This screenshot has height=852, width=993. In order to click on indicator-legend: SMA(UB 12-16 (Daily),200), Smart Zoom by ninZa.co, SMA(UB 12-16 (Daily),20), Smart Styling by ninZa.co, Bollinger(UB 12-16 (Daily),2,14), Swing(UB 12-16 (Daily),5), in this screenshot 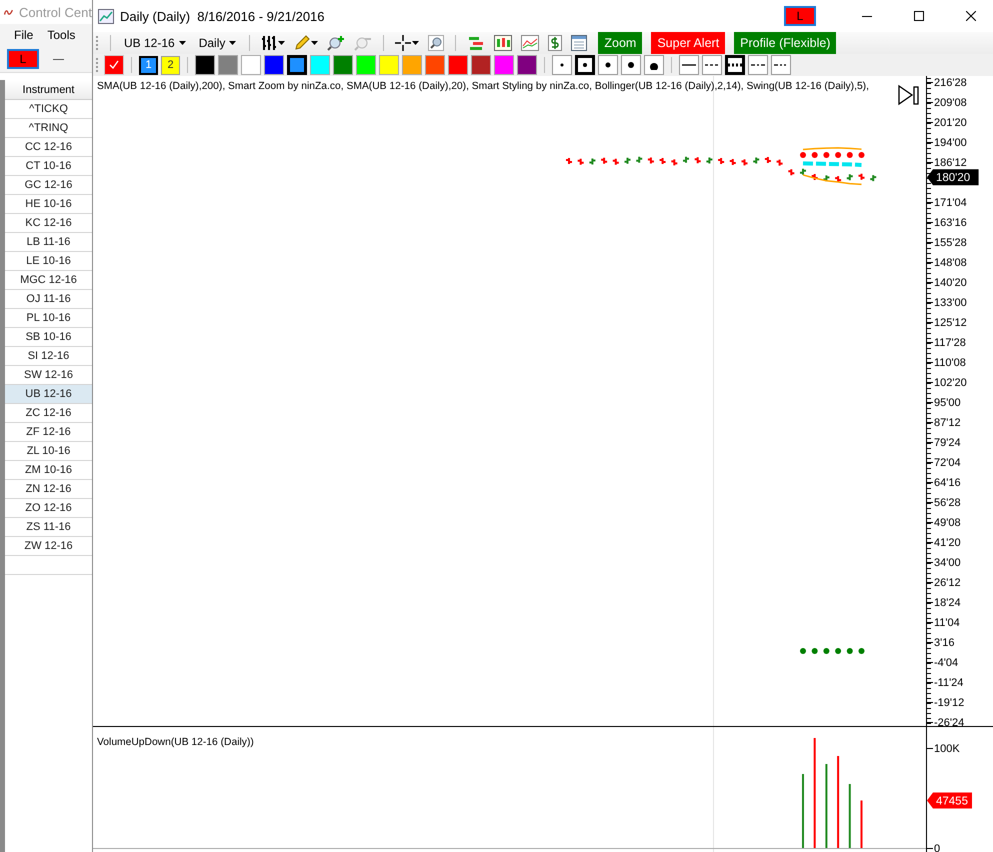, I will do `click(483, 86)`.